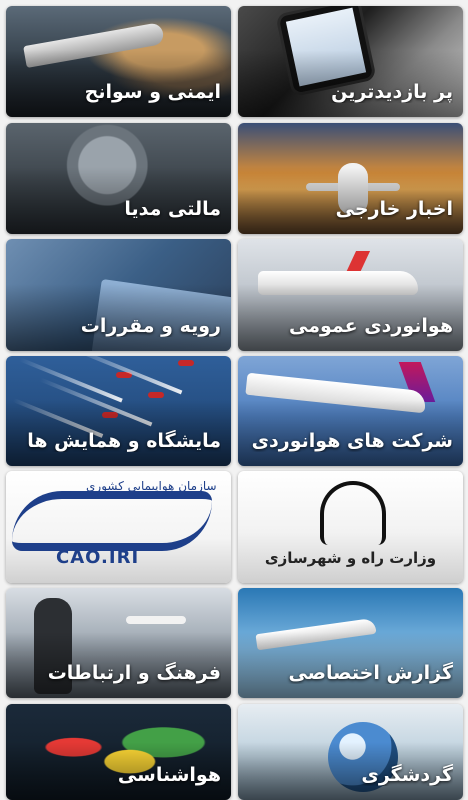  I want to click on tile-airlines: شرکت های هوانوردی, so click(350, 411).